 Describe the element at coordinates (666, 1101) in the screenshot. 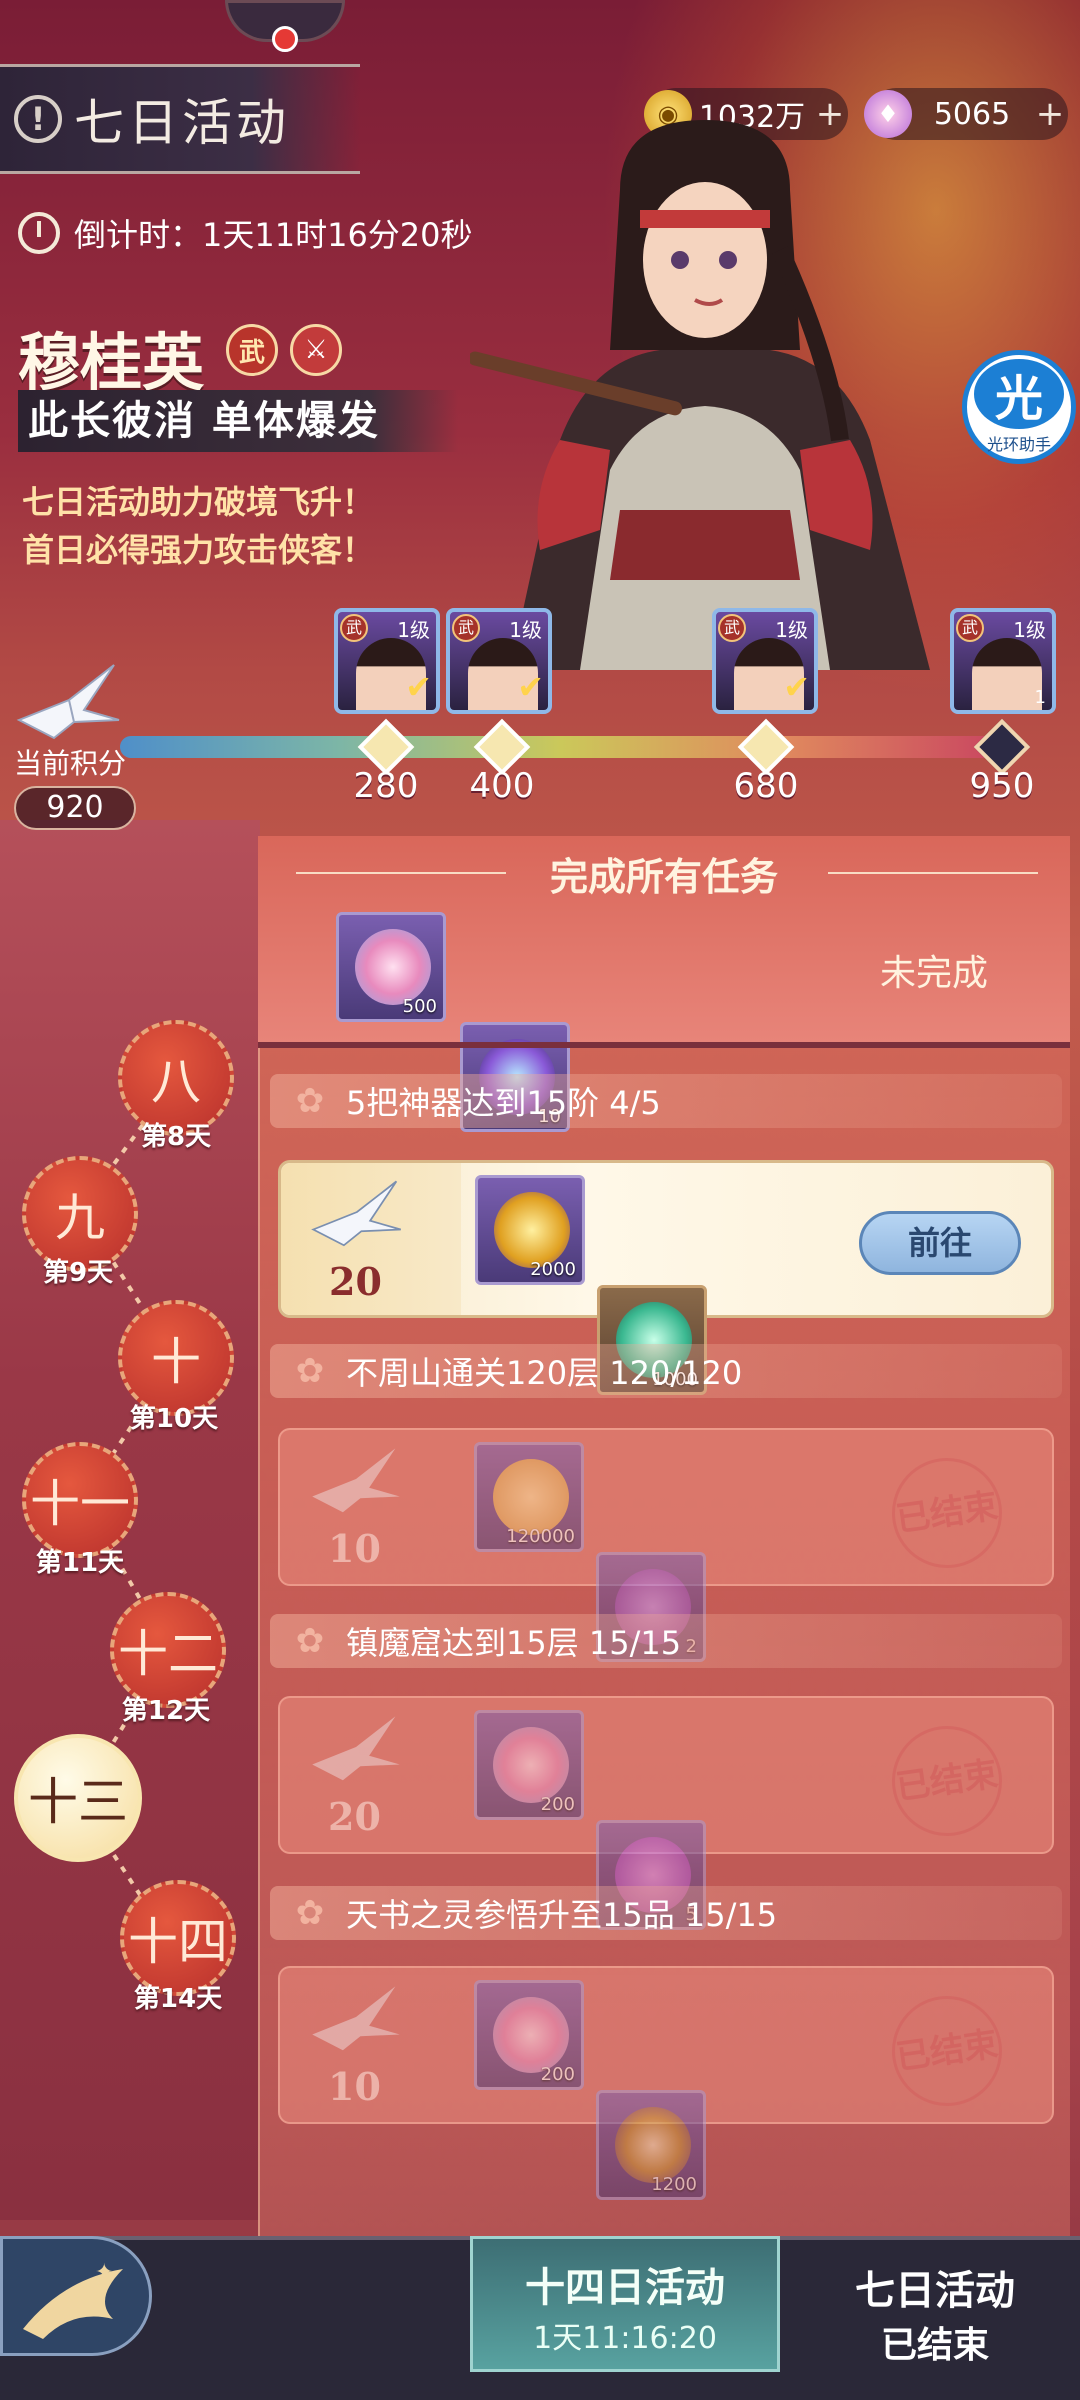

I see `task-title-bar: ✿ 5把神器达到15阶 4/5` at that location.